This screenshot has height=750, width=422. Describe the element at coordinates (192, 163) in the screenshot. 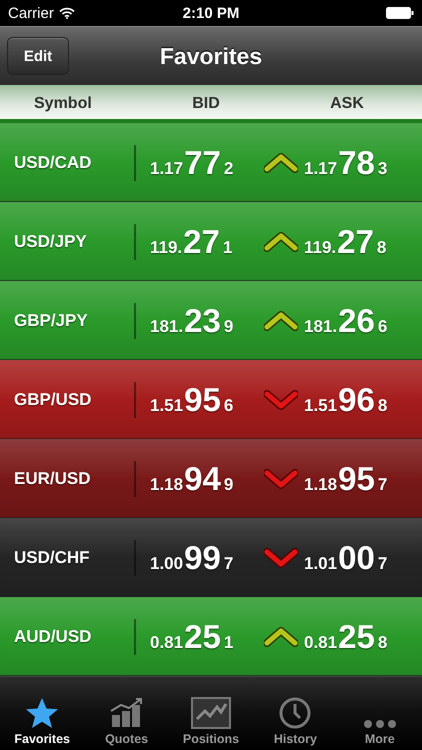

I see `bid-price: 1.1777 2` at that location.